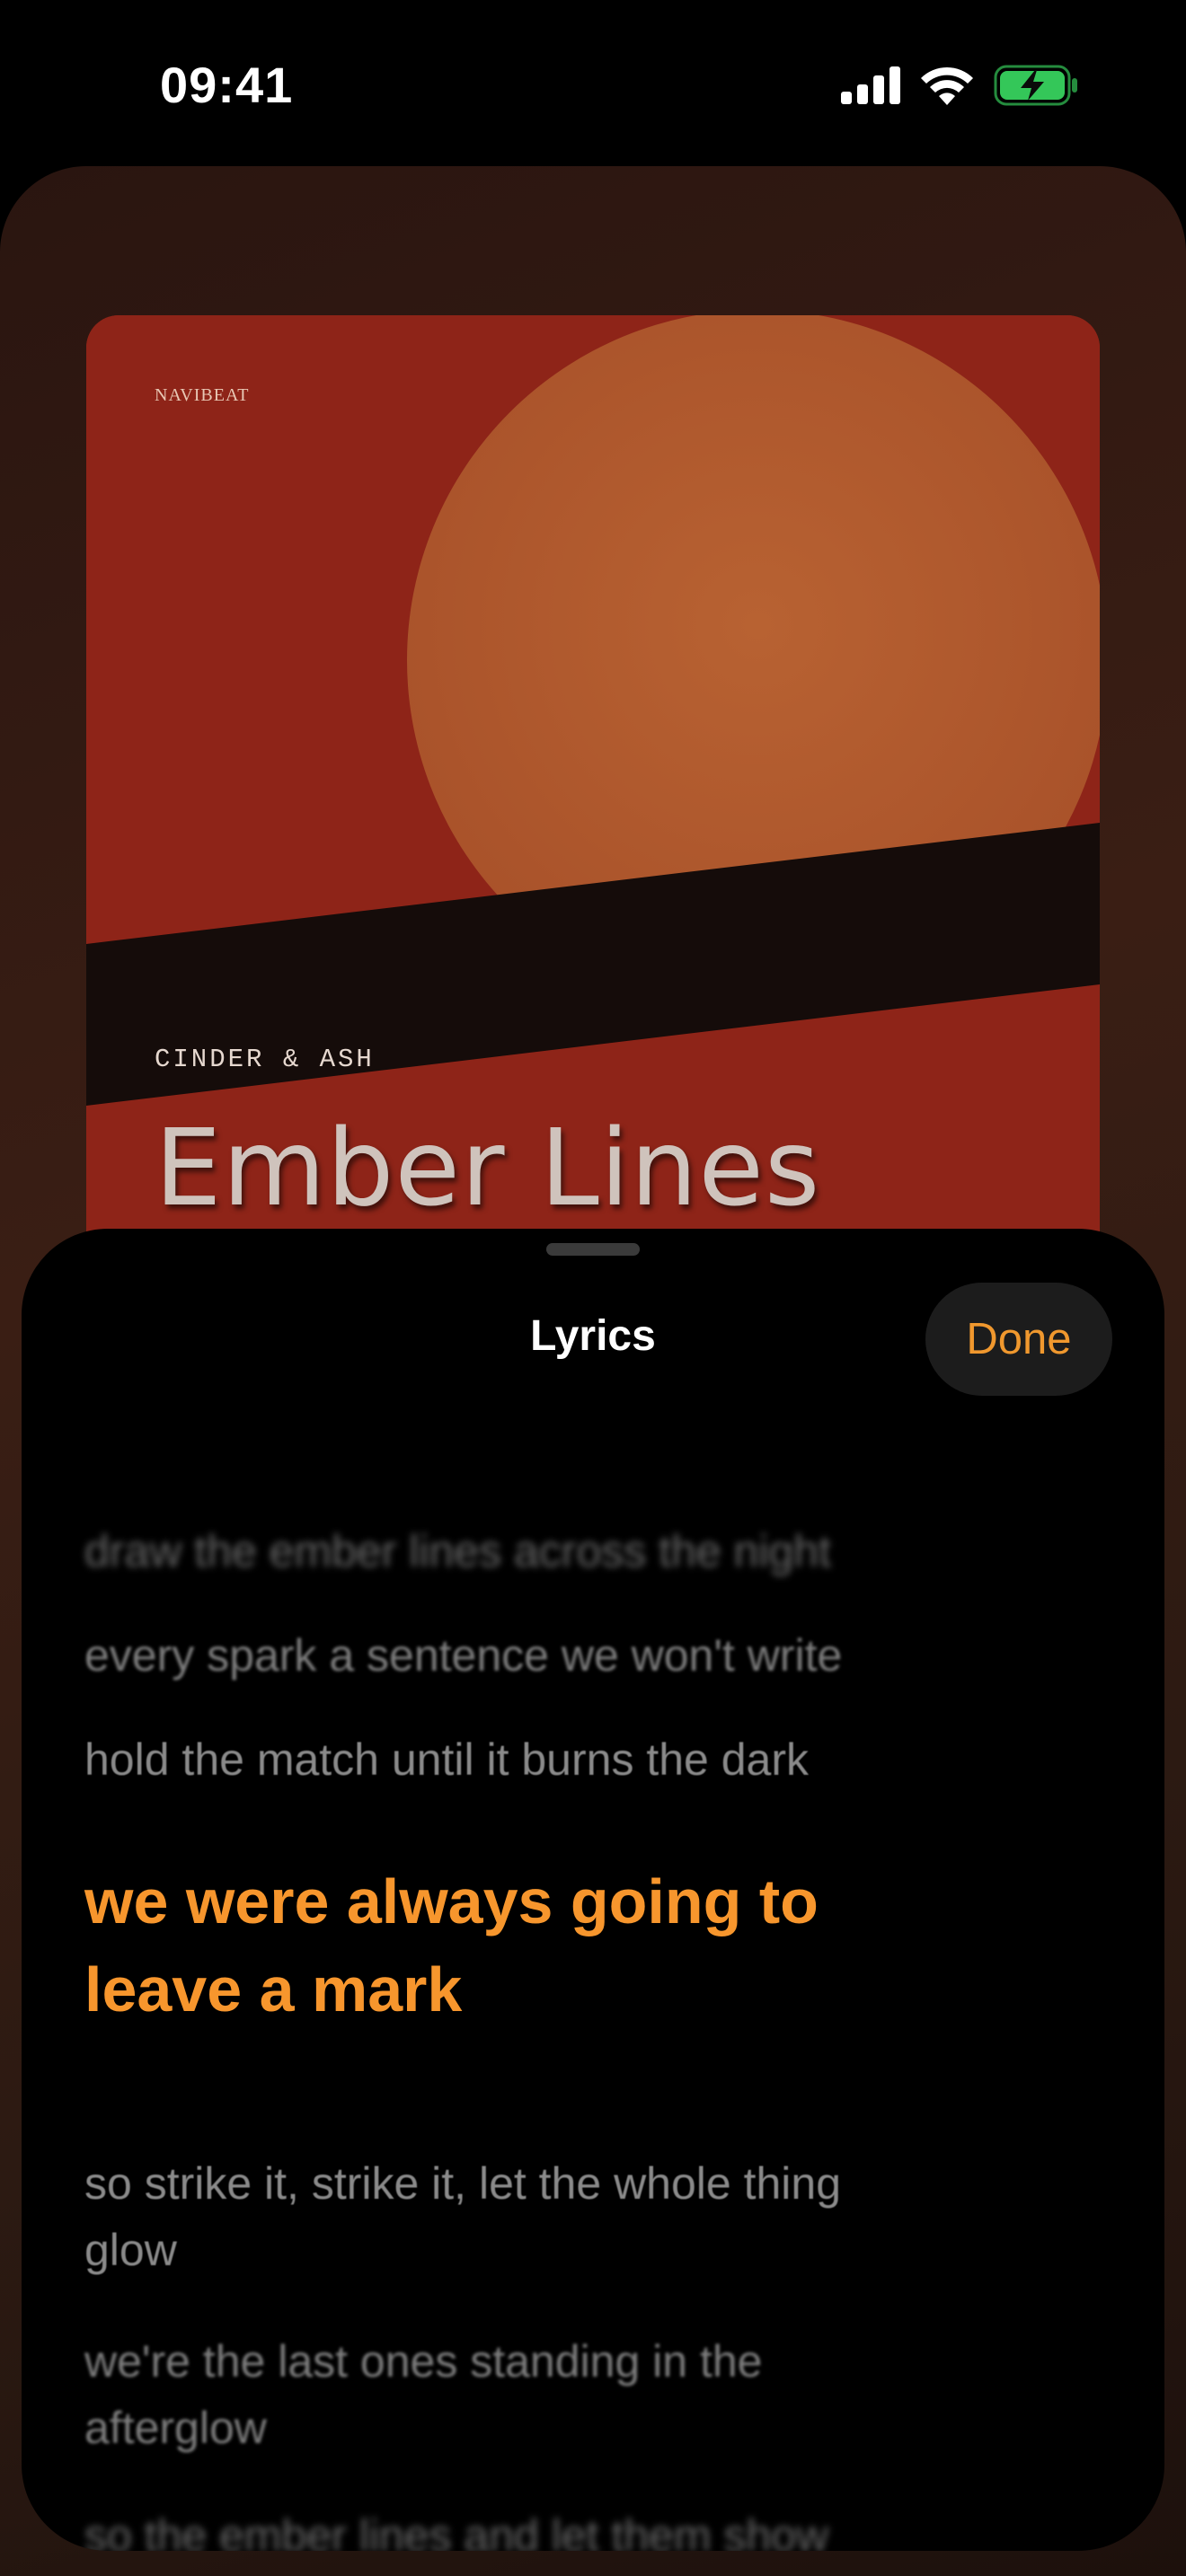 Image resolution: width=1186 pixels, height=2576 pixels. What do you see at coordinates (556, 1551) in the screenshot?
I see `lyric-line: draw the ember lines across the night` at bounding box center [556, 1551].